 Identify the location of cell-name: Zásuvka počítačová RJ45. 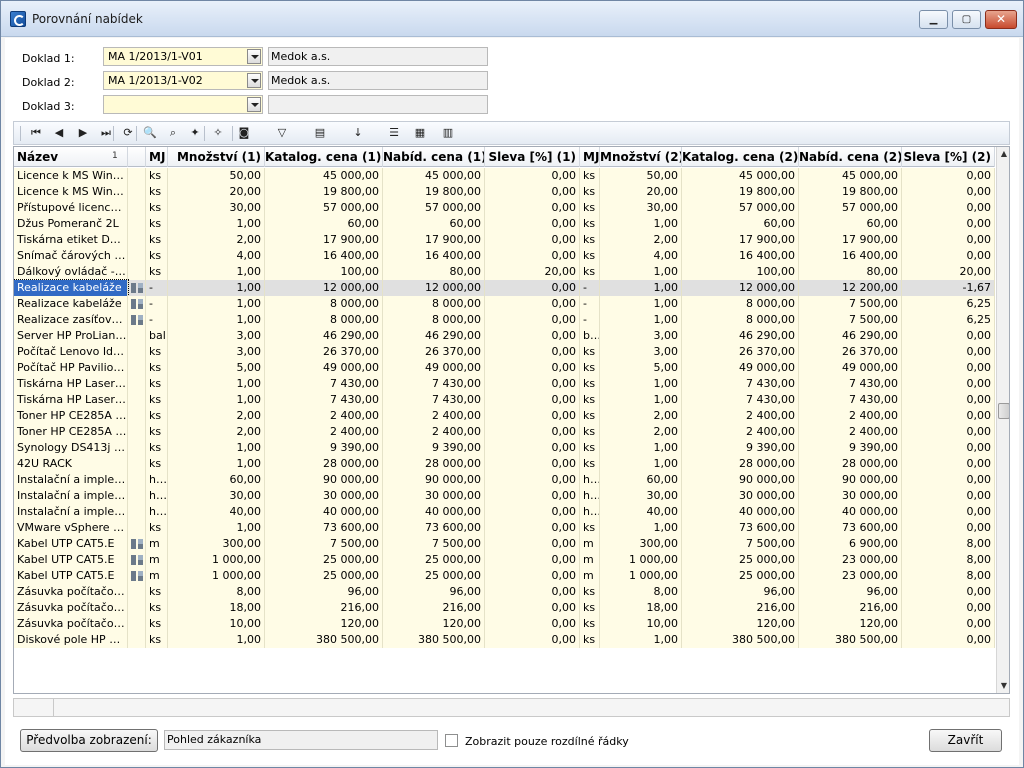
(71, 592).